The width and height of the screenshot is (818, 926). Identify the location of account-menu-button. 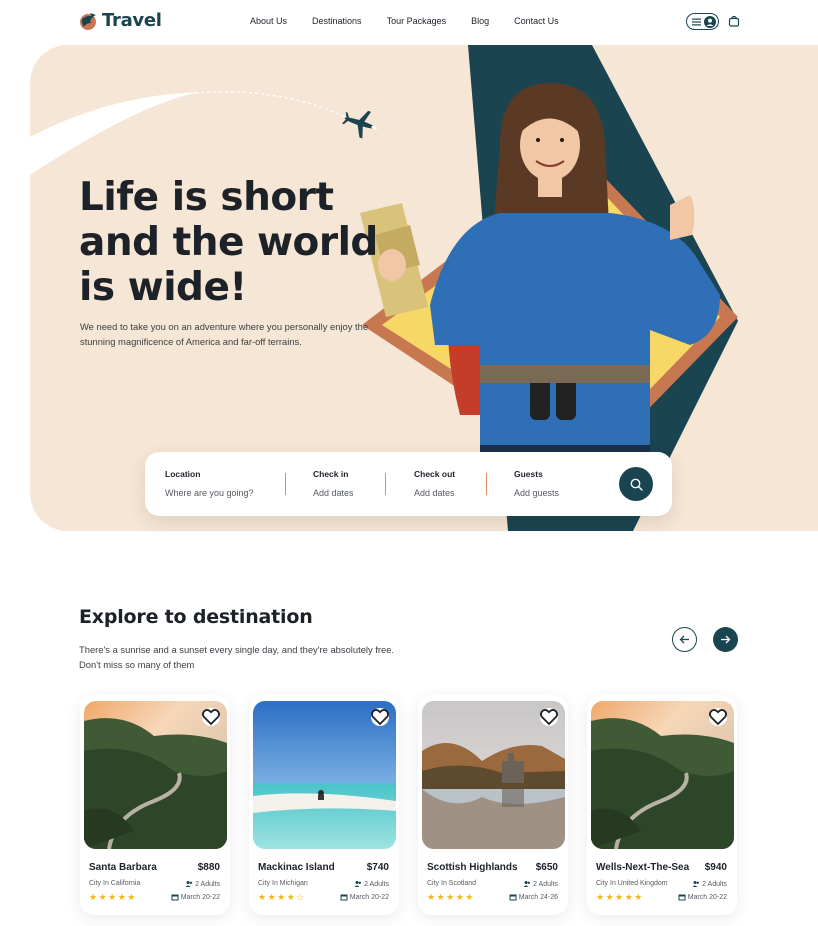
(702, 21).